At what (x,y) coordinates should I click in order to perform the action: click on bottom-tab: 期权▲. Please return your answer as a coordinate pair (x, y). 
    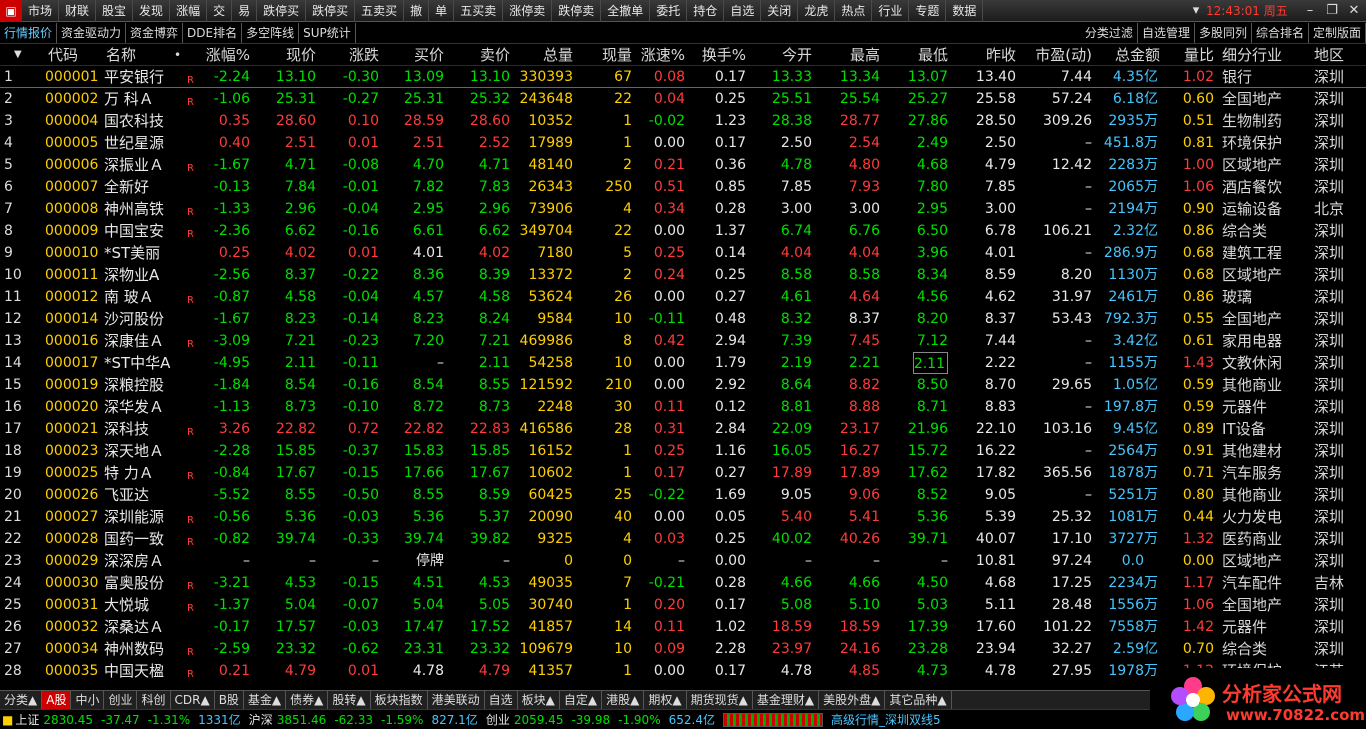
    Looking at the image, I should click on (665, 700).